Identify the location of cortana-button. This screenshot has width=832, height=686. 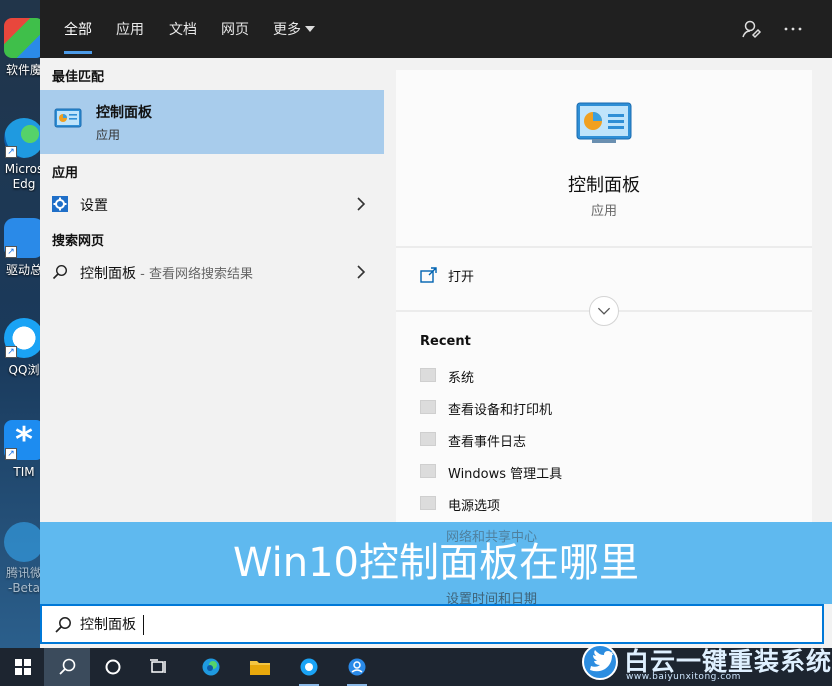
(113, 667).